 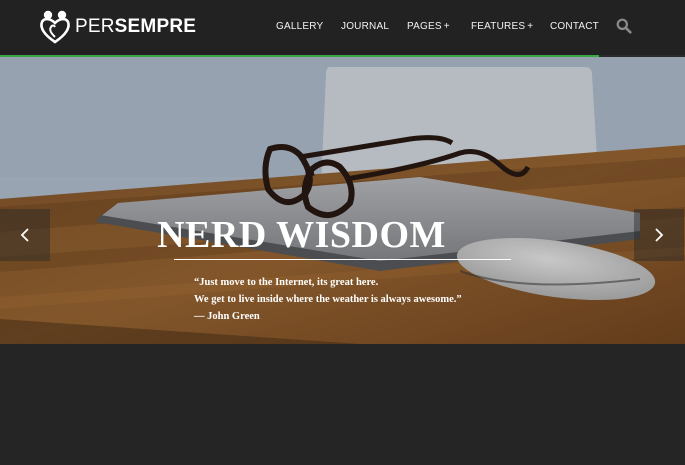 I want to click on nav-item-journal: JOURNAL, so click(x=365, y=26).